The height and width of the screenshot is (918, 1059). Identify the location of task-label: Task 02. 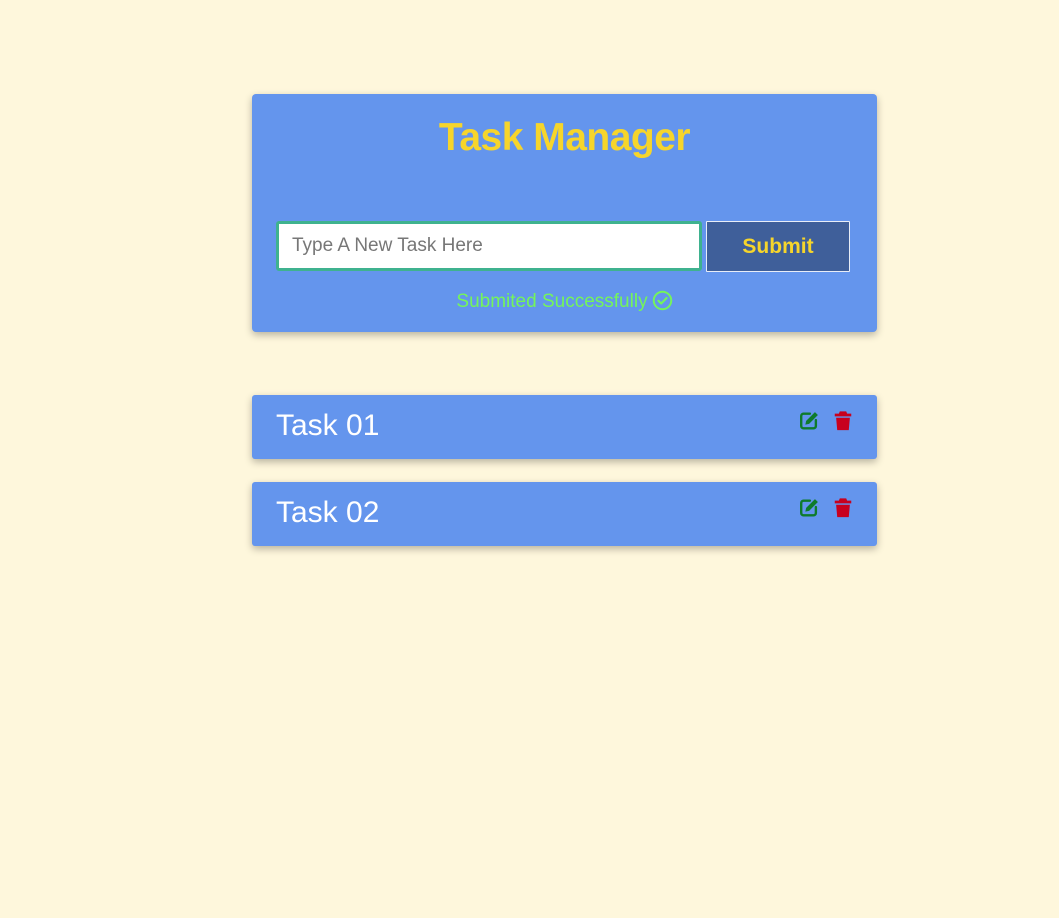
(328, 512).